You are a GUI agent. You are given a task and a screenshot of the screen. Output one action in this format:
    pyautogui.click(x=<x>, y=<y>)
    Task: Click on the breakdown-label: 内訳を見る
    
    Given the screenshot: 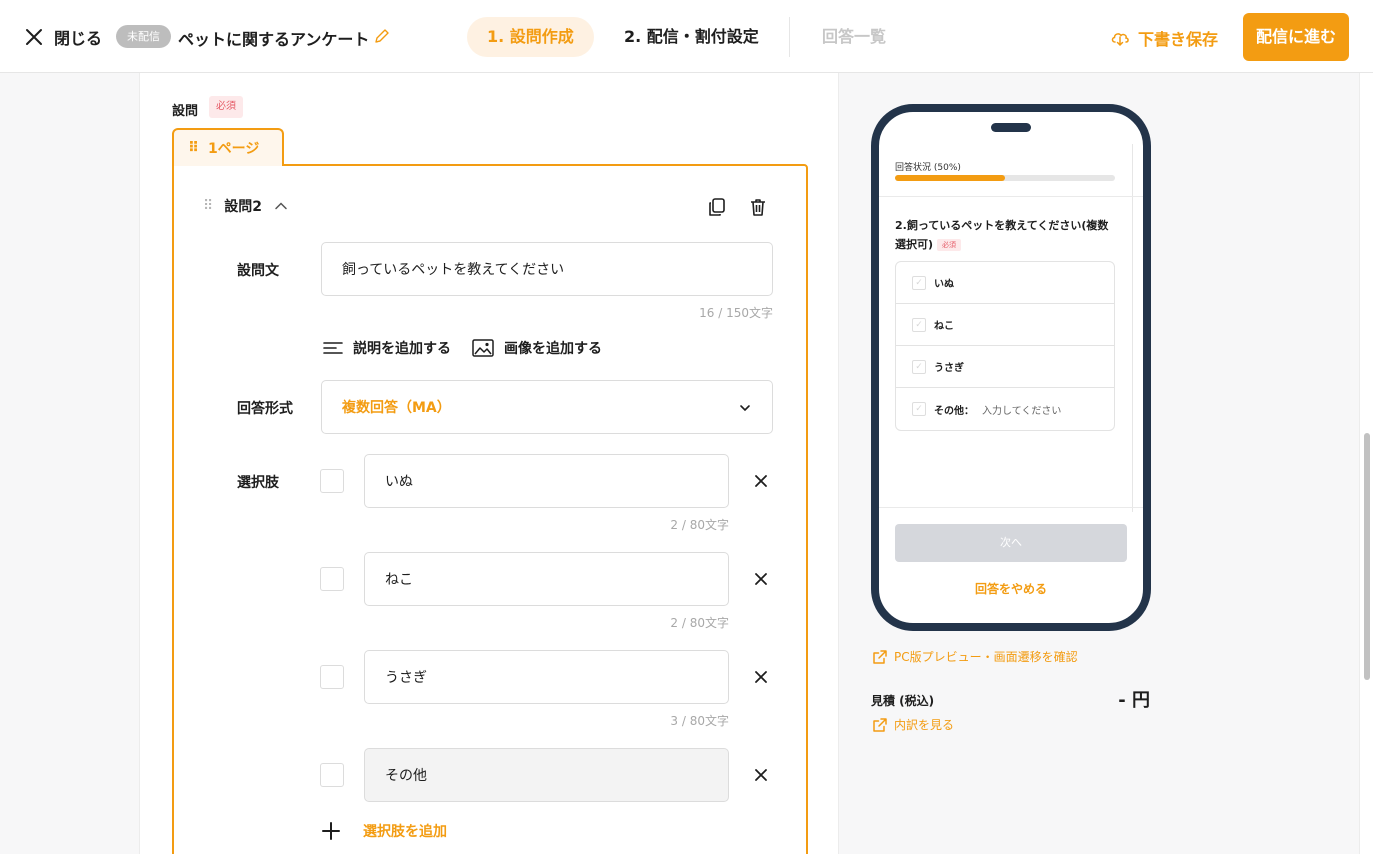 What is the action you would take?
    pyautogui.click(x=924, y=725)
    